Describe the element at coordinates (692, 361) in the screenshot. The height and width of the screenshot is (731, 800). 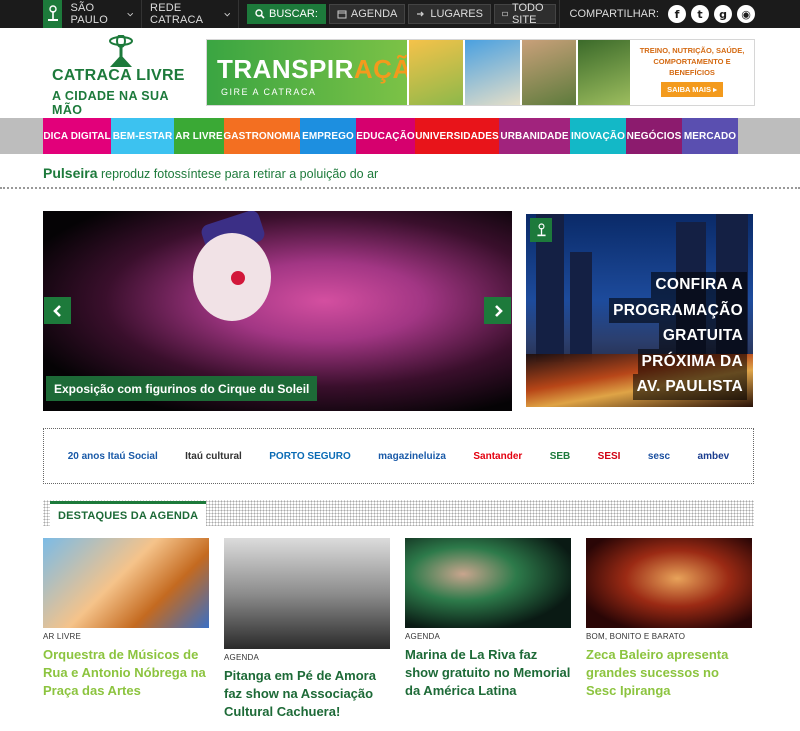
I see `promo-line: PRÓXIMA DA` at that location.